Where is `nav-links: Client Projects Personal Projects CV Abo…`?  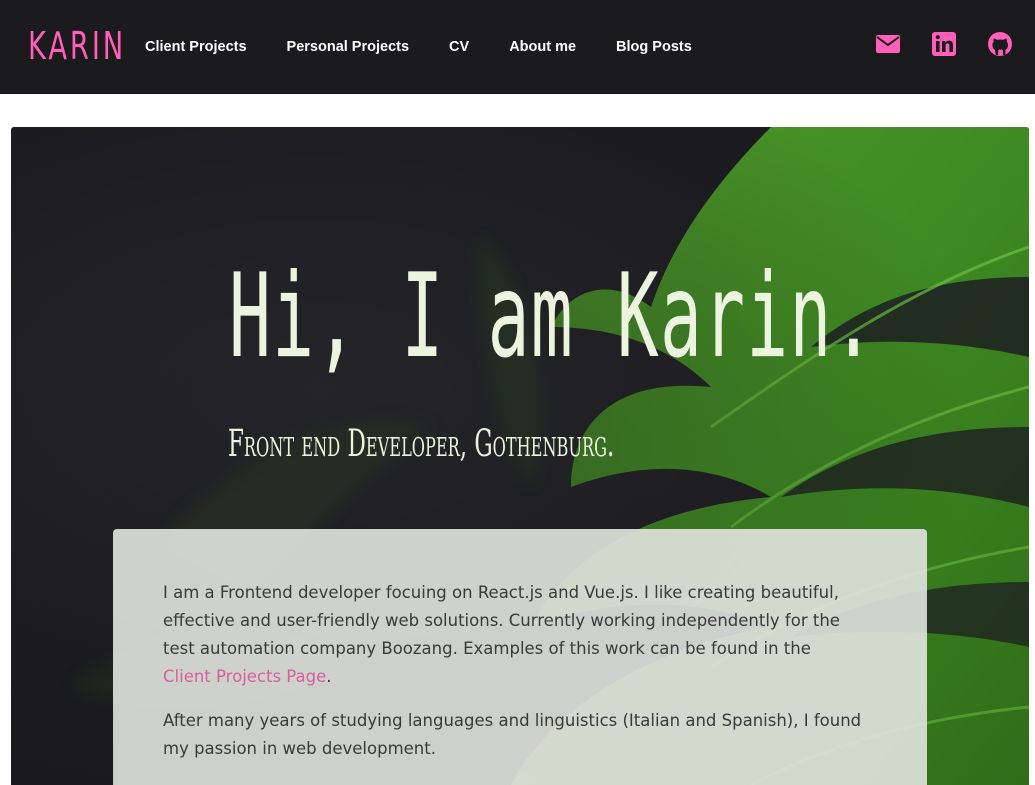 nav-links: Client Projects Personal Projects CV Abo… is located at coordinates (438, 47).